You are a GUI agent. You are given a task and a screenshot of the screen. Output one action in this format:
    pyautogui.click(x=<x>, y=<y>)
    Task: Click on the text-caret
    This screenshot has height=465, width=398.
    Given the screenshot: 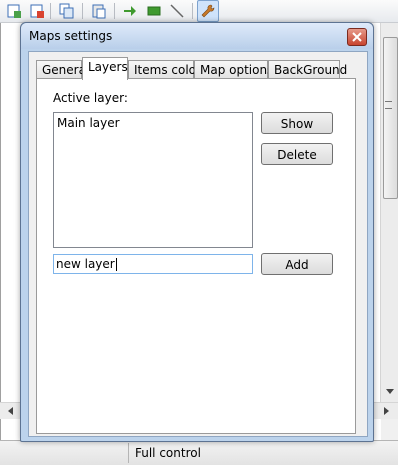 What is the action you would take?
    pyautogui.click(x=116, y=264)
    